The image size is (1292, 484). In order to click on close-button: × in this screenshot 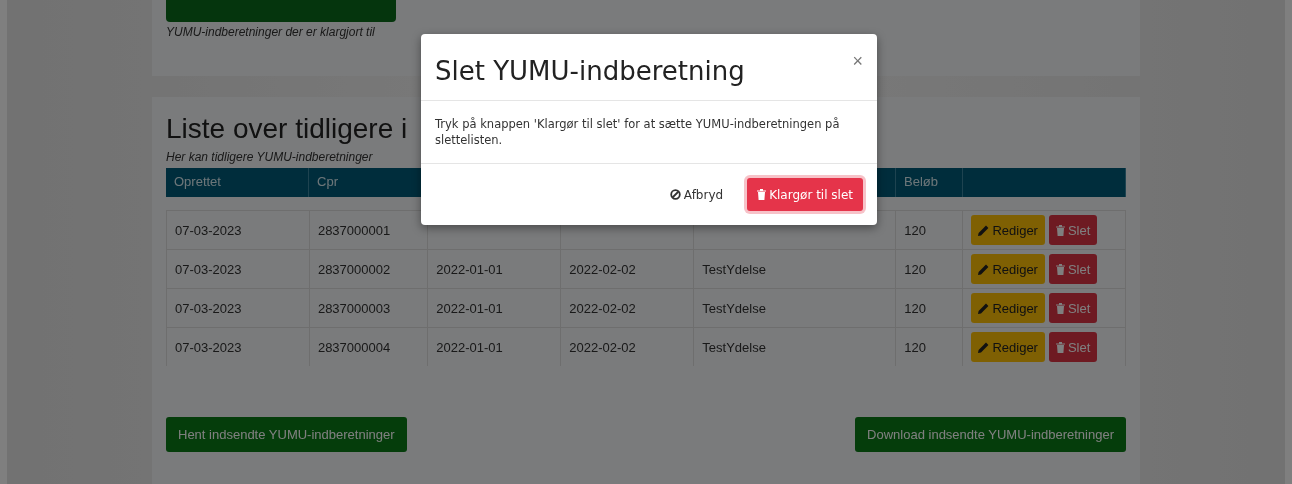, I will do `click(857, 61)`.